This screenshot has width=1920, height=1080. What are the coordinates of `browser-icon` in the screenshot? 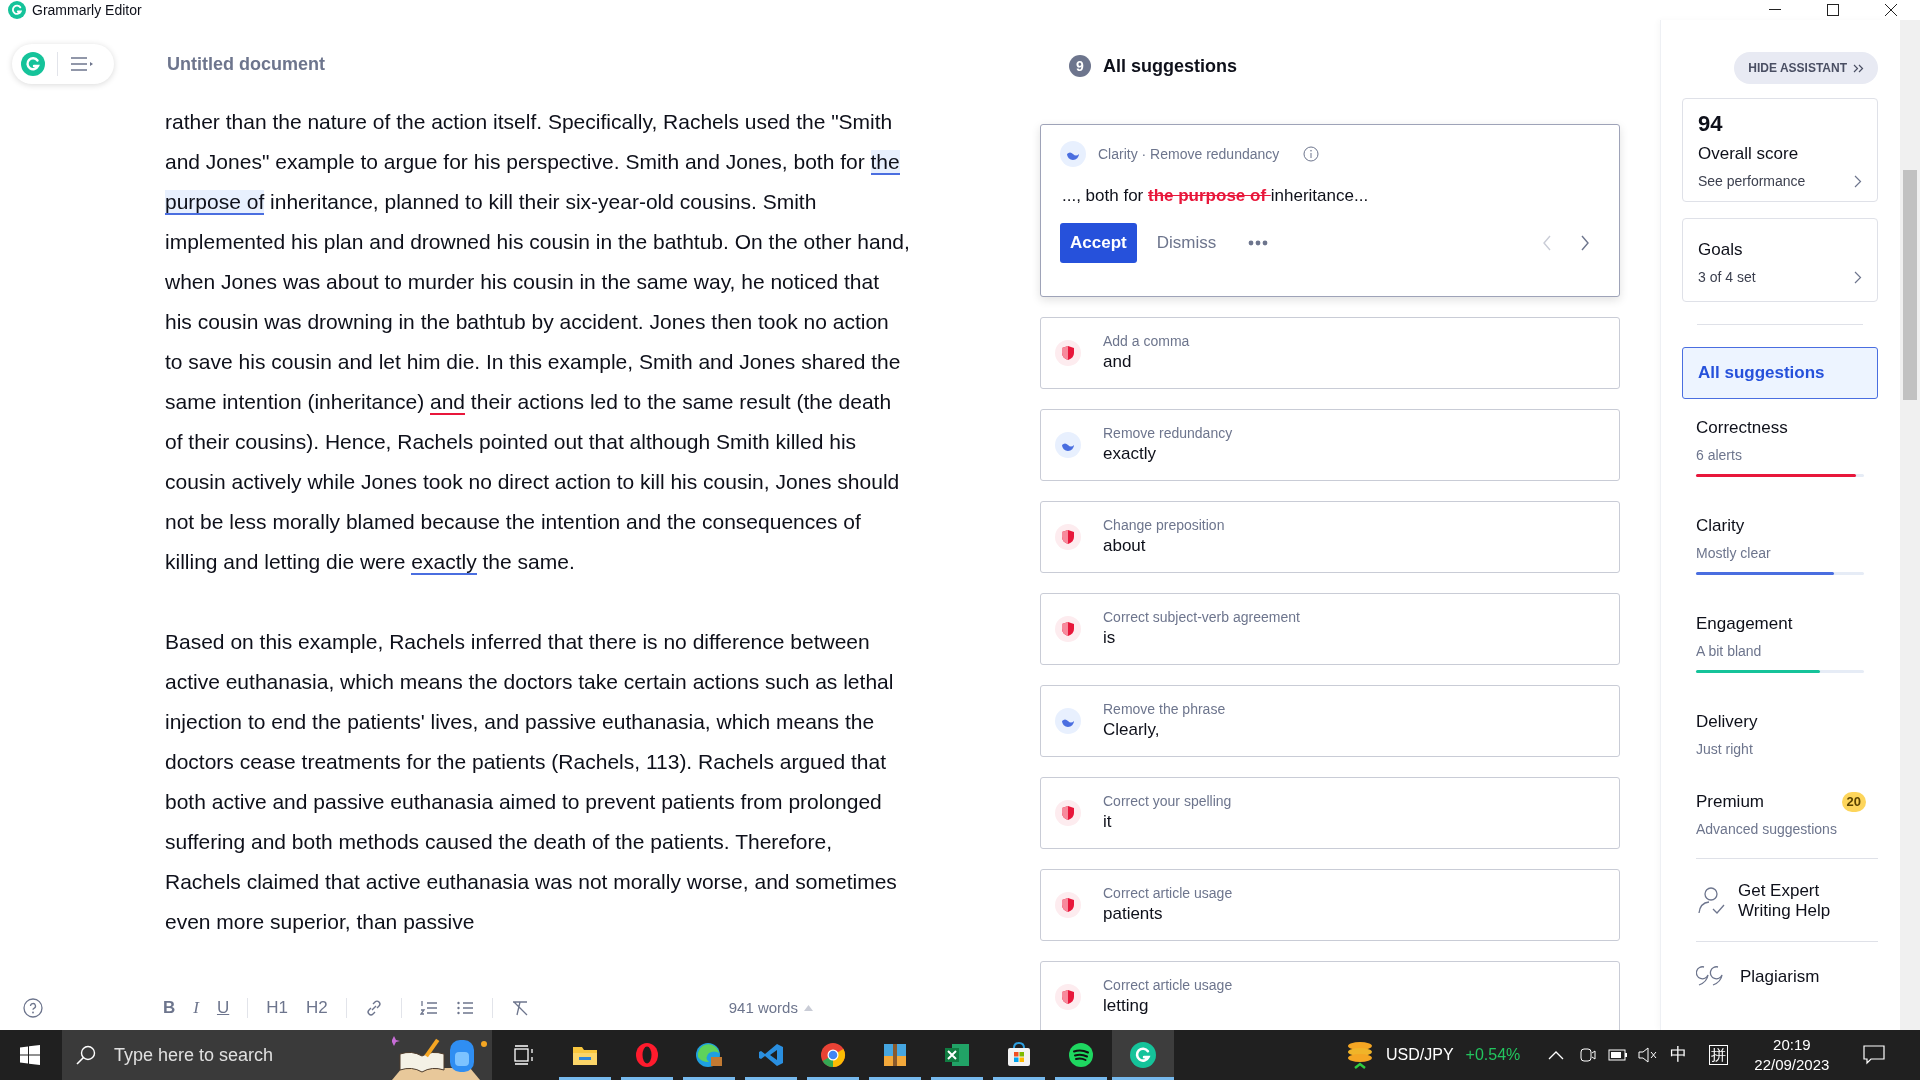 It's located at (833, 1055).